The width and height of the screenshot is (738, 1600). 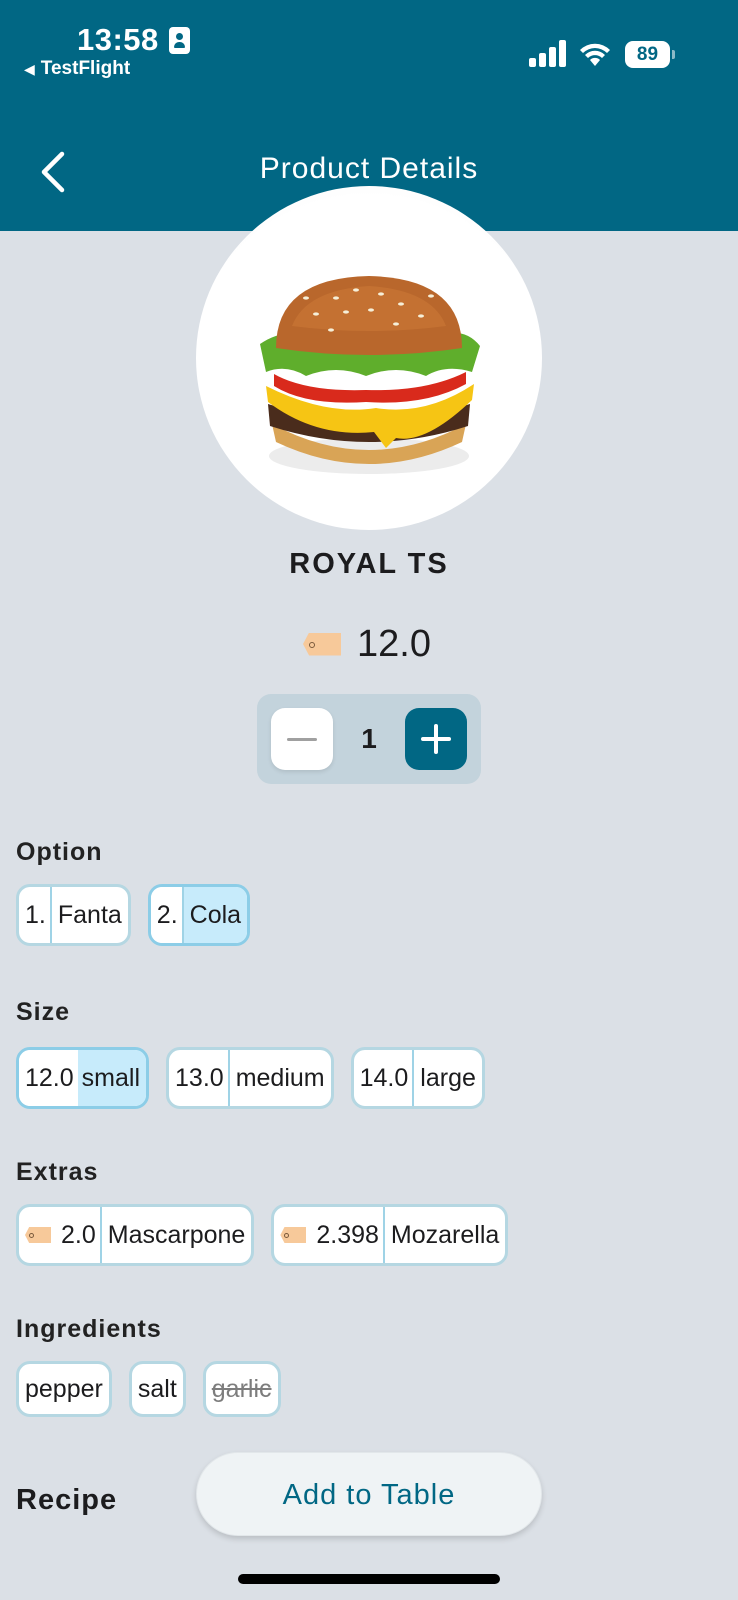 I want to click on extra-label: Mascarpone, so click(x=176, y=1234).